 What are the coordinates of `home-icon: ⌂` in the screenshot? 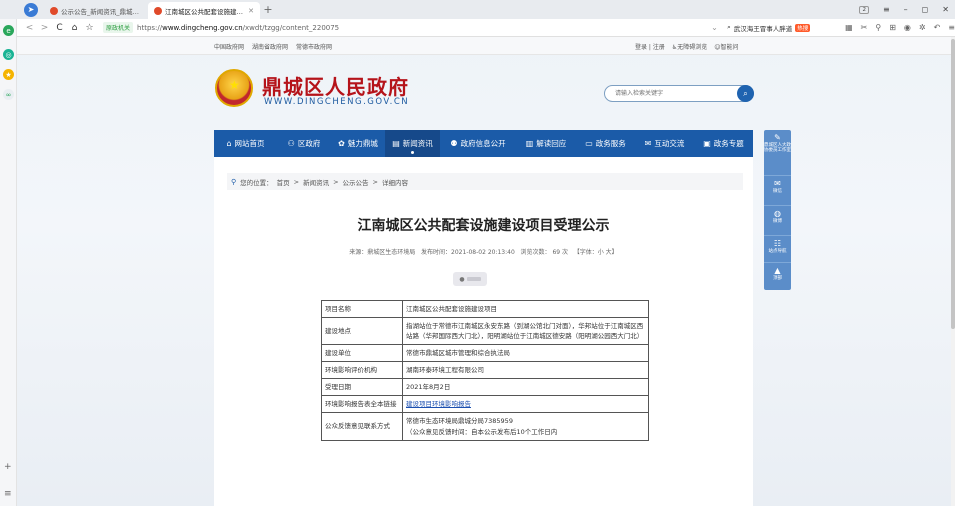 It's located at (229, 143).